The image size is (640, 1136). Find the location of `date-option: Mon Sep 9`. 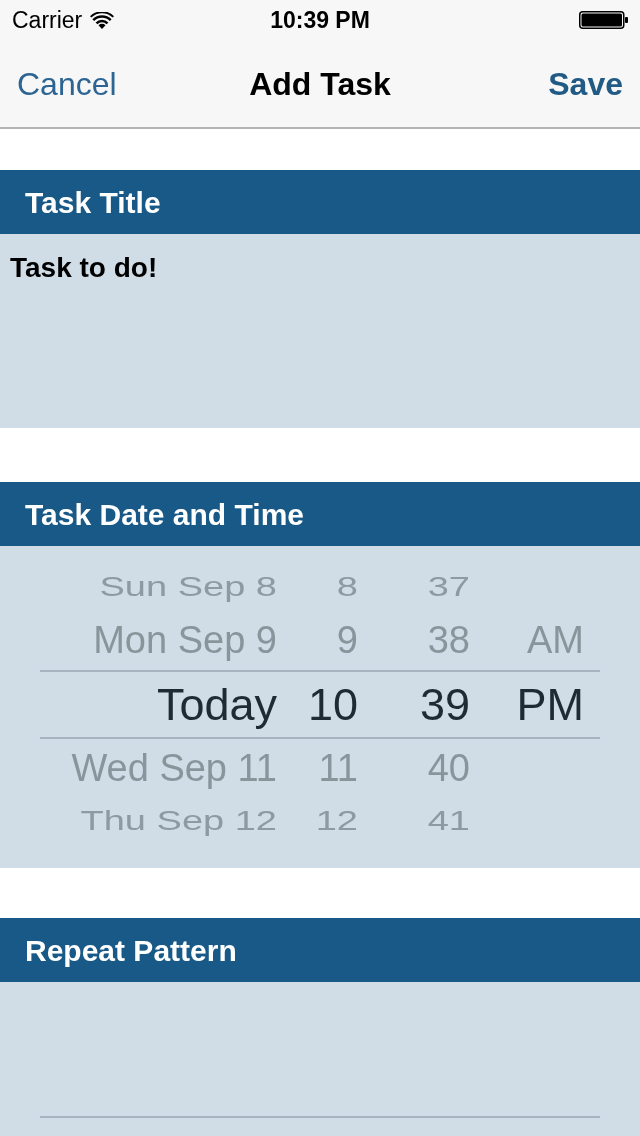

date-option: Mon Sep 9 is located at coordinates (185, 640).